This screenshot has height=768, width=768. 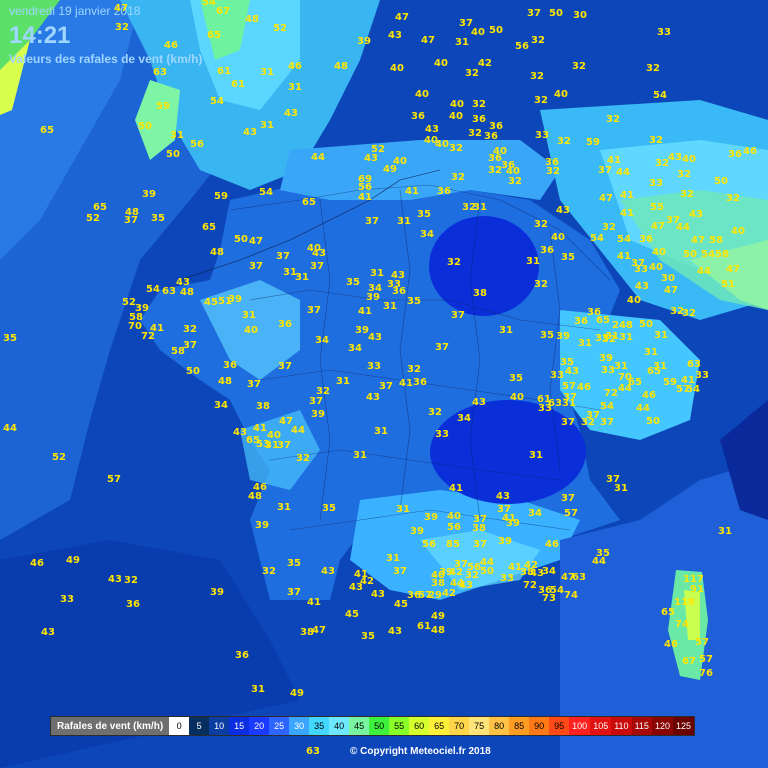 I want to click on copyright-text: © Copyright Meteociel.fr 2018, so click(x=420, y=751).